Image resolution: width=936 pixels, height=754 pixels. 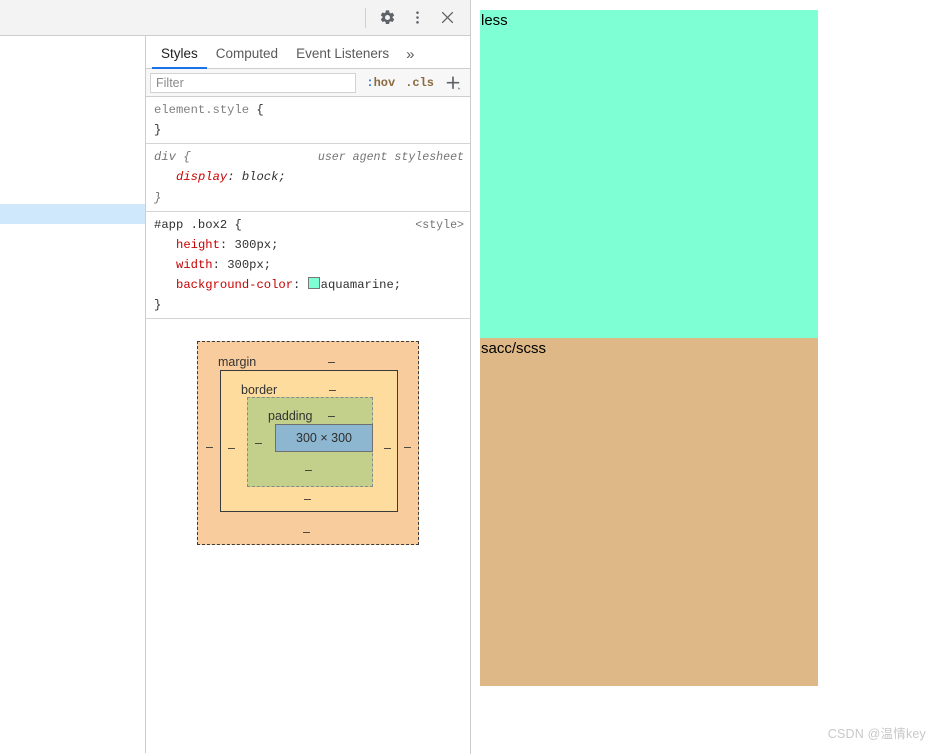 What do you see at coordinates (514, 348) in the screenshot?
I see `page-box-sass-label: sacc/scss` at bounding box center [514, 348].